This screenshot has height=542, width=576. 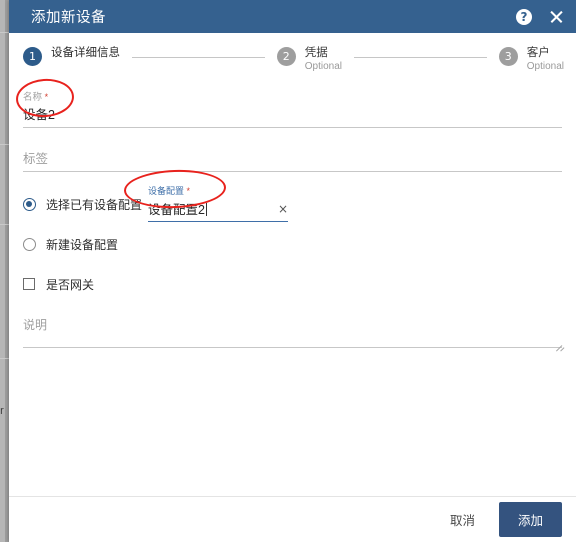 What do you see at coordinates (292, 347) in the screenshot?
I see `description-underline` at bounding box center [292, 347].